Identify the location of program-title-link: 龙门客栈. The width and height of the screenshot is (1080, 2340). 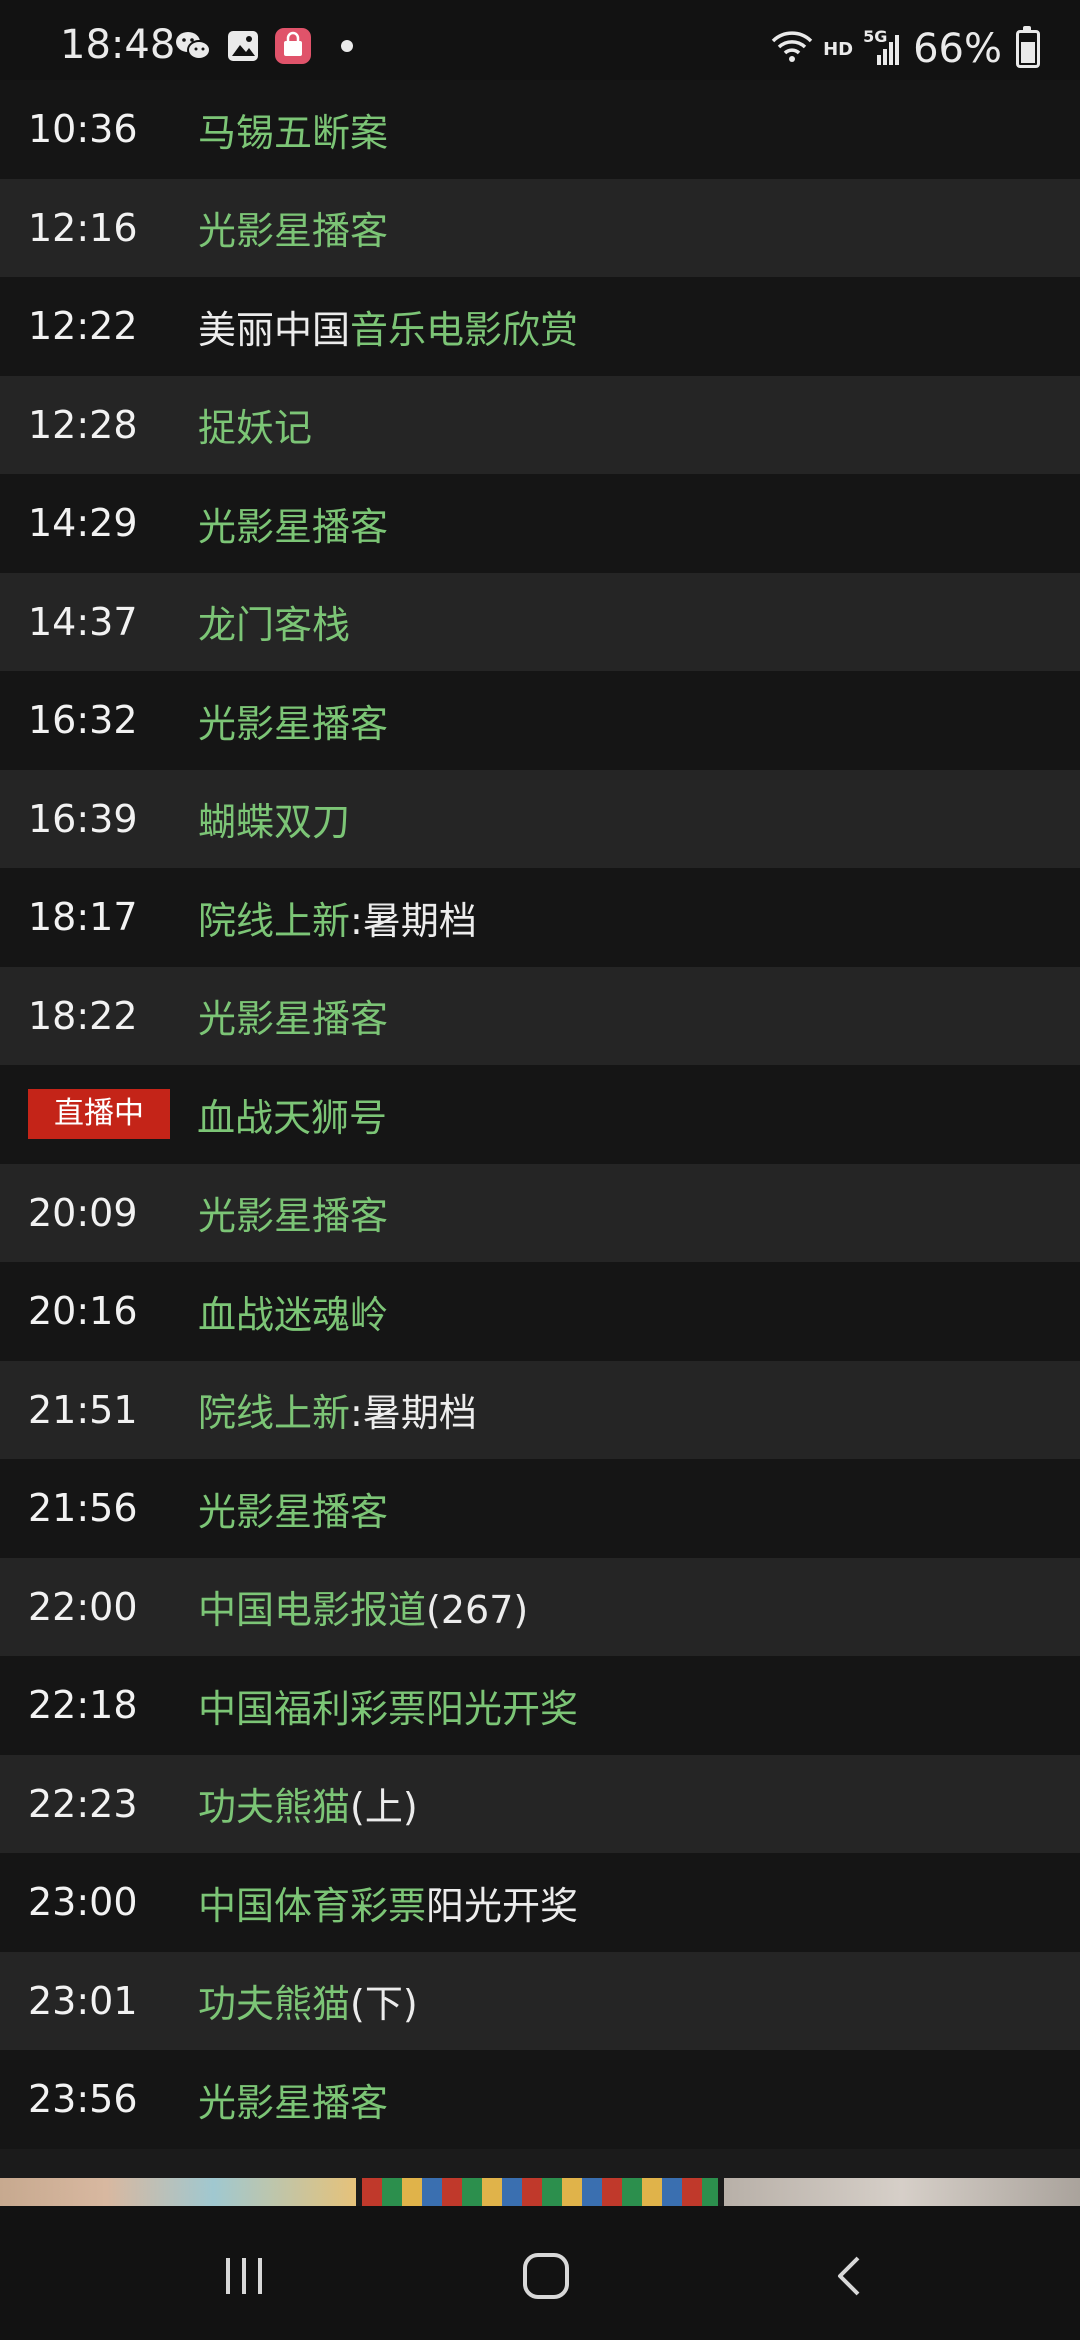
(274, 625).